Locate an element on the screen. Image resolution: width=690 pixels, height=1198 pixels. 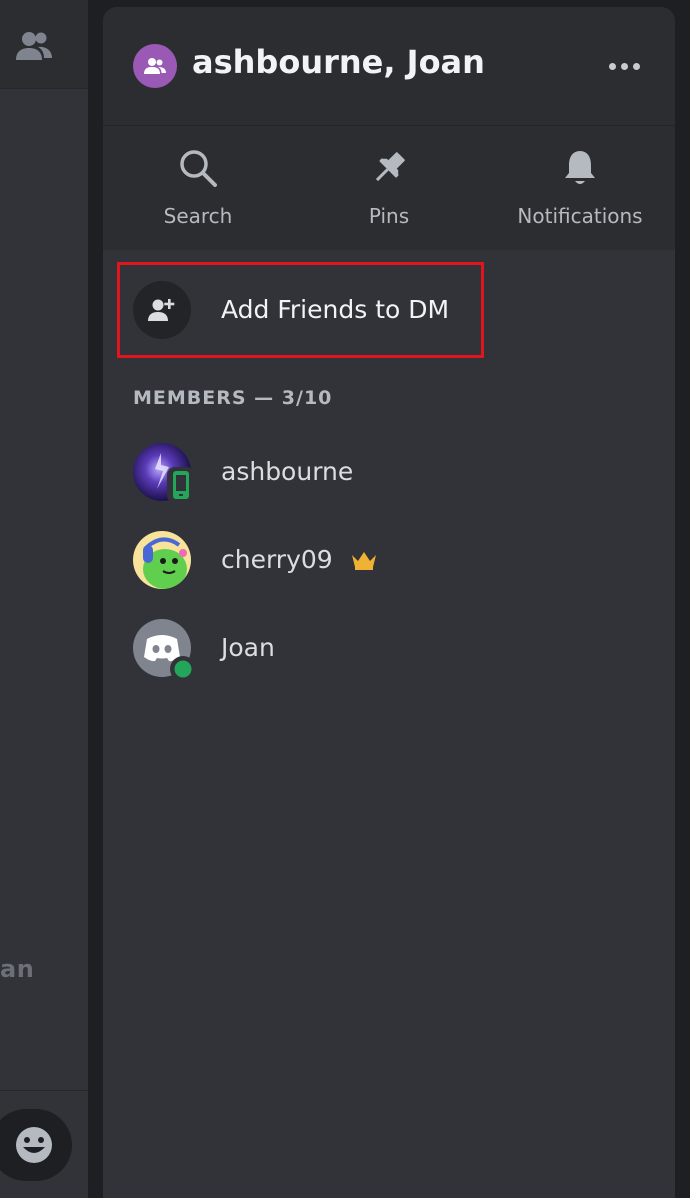
action-toolbar: Search Pins Notifications is located at coordinates (389, 188).